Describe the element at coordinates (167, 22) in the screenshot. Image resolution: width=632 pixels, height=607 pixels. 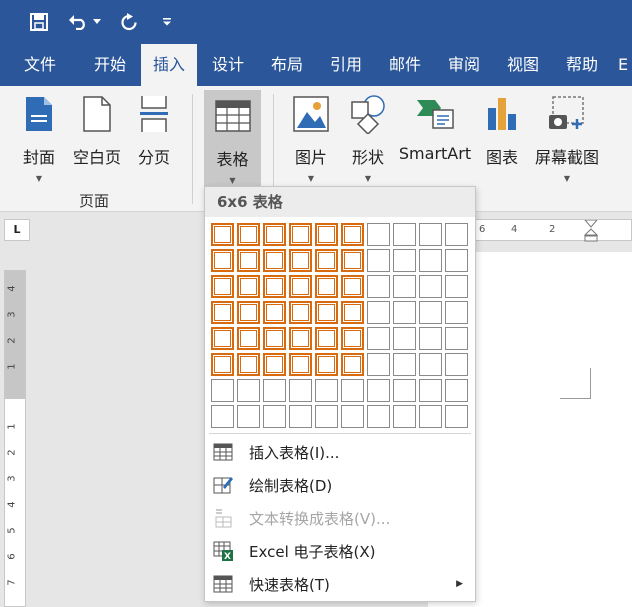
I see `customize-arrow-icon` at that location.